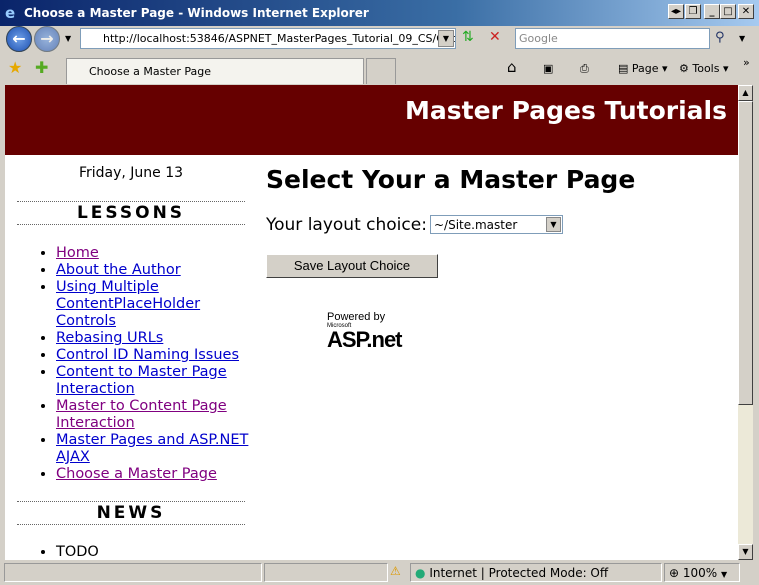 The height and width of the screenshot is (585, 759). Describe the element at coordinates (728, 11) in the screenshot. I see `maximize-button: □` at that location.